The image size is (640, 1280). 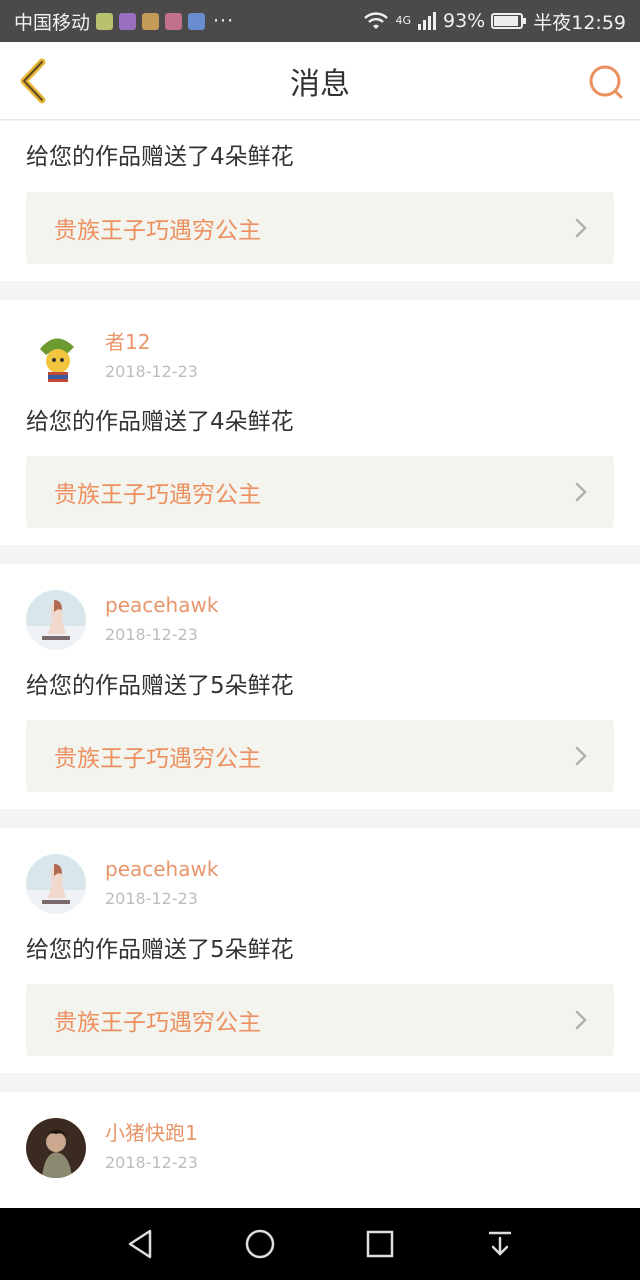 What do you see at coordinates (52, 22) in the screenshot?
I see `carrier-label: 中国移动` at bounding box center [52, 22].